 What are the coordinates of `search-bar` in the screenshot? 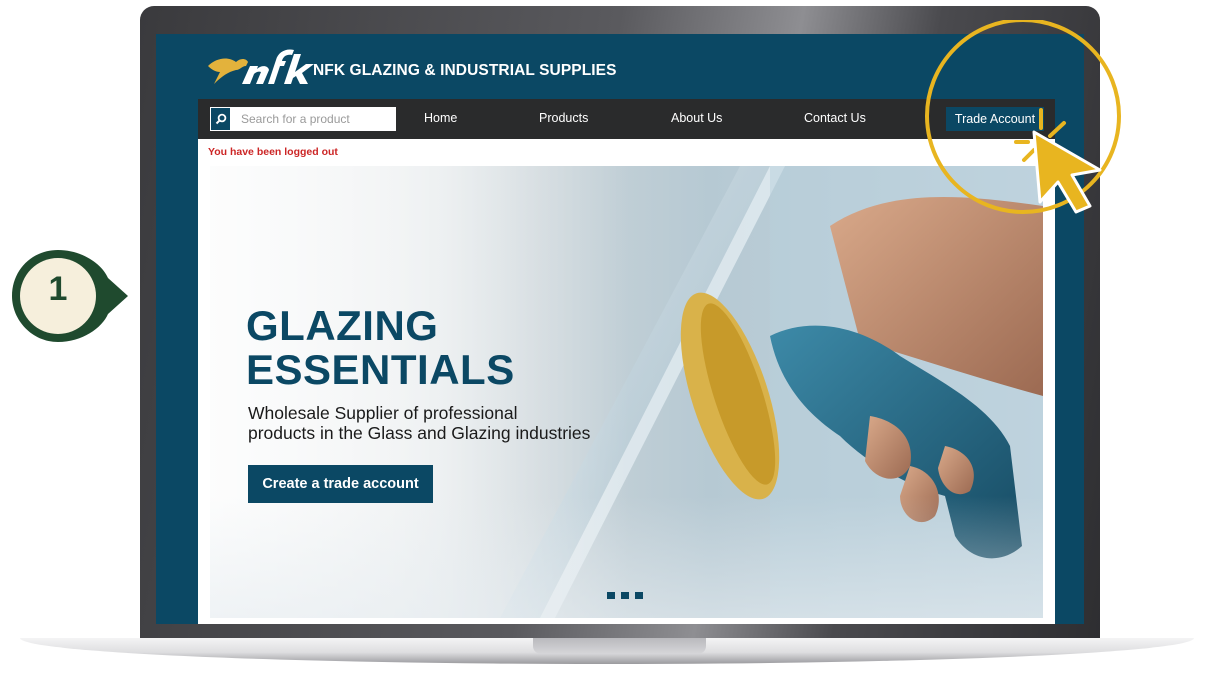 It's located at (303, 119).